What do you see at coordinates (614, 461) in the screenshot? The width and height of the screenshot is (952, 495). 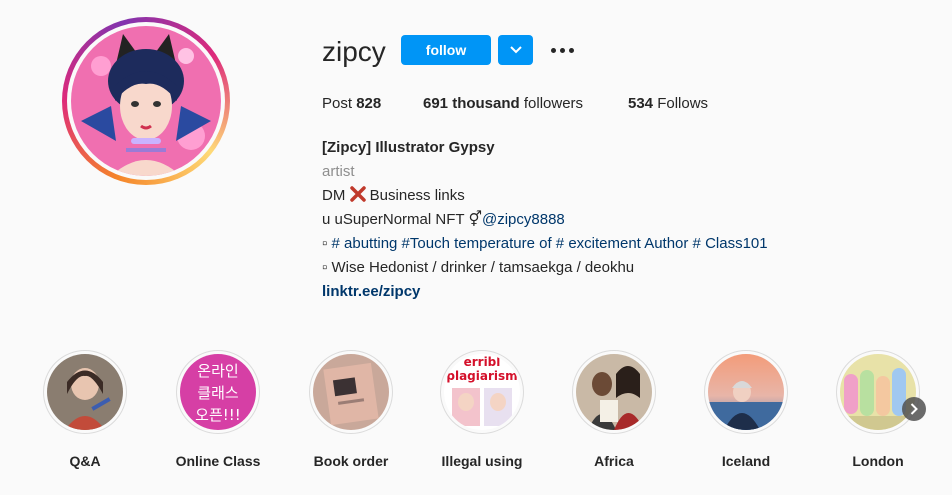 I see `highlight-label: Africa` at bounding box center [614, 461].